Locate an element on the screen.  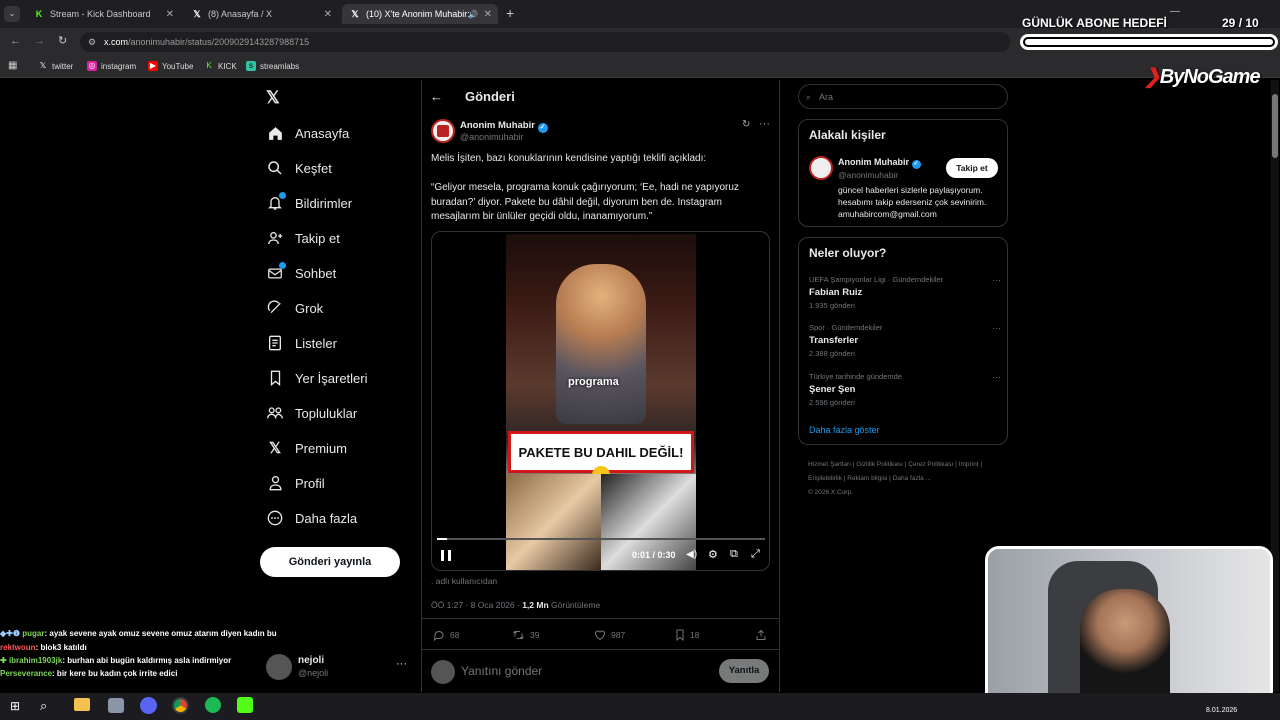
related-avatar is located at coordinates (821, 168).